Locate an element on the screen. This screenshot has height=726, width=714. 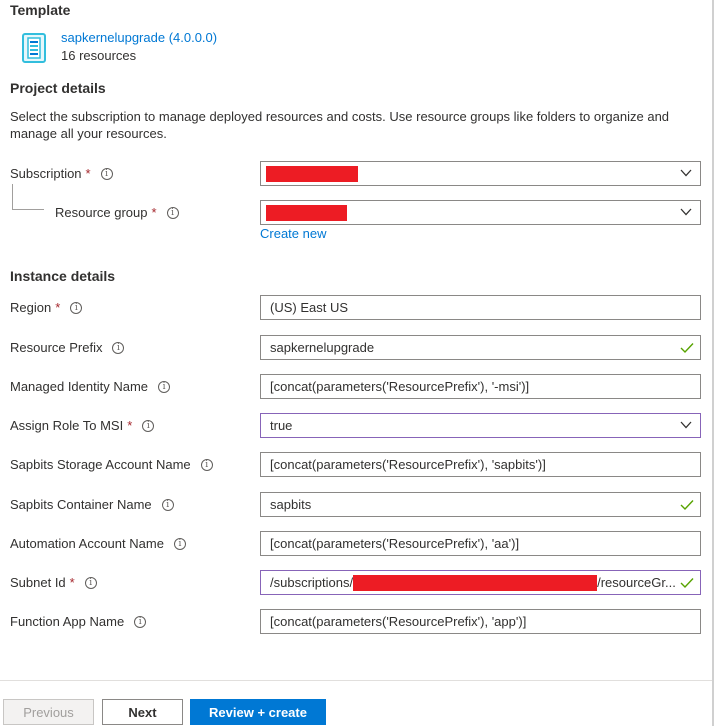
review-create-button: Review + create is located at coordinates (258, 712).